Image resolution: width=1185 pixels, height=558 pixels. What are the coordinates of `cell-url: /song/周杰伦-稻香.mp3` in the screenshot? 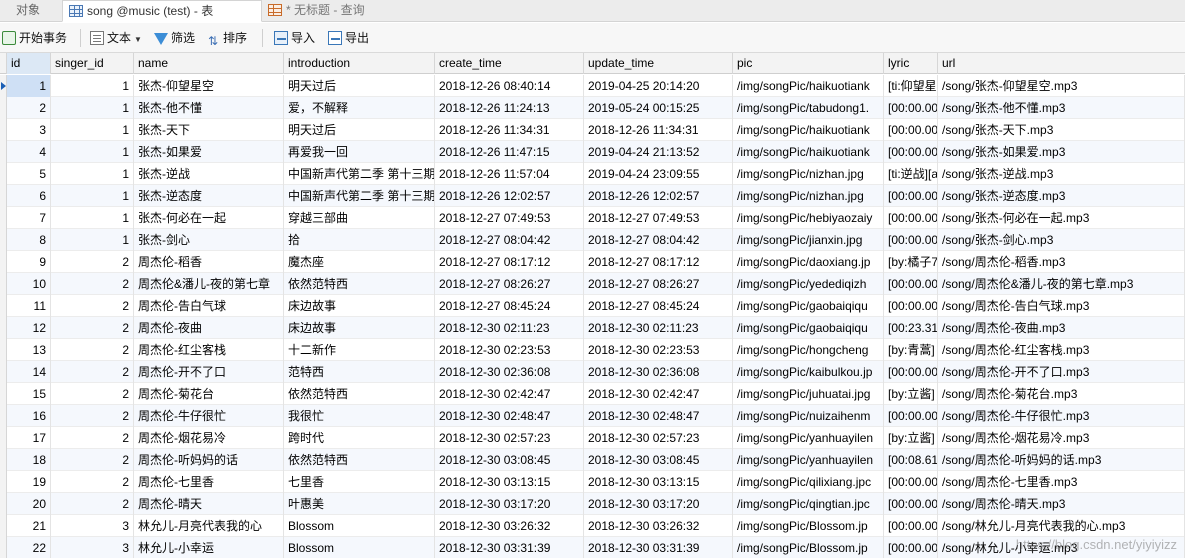 It's located at (1061, 262).